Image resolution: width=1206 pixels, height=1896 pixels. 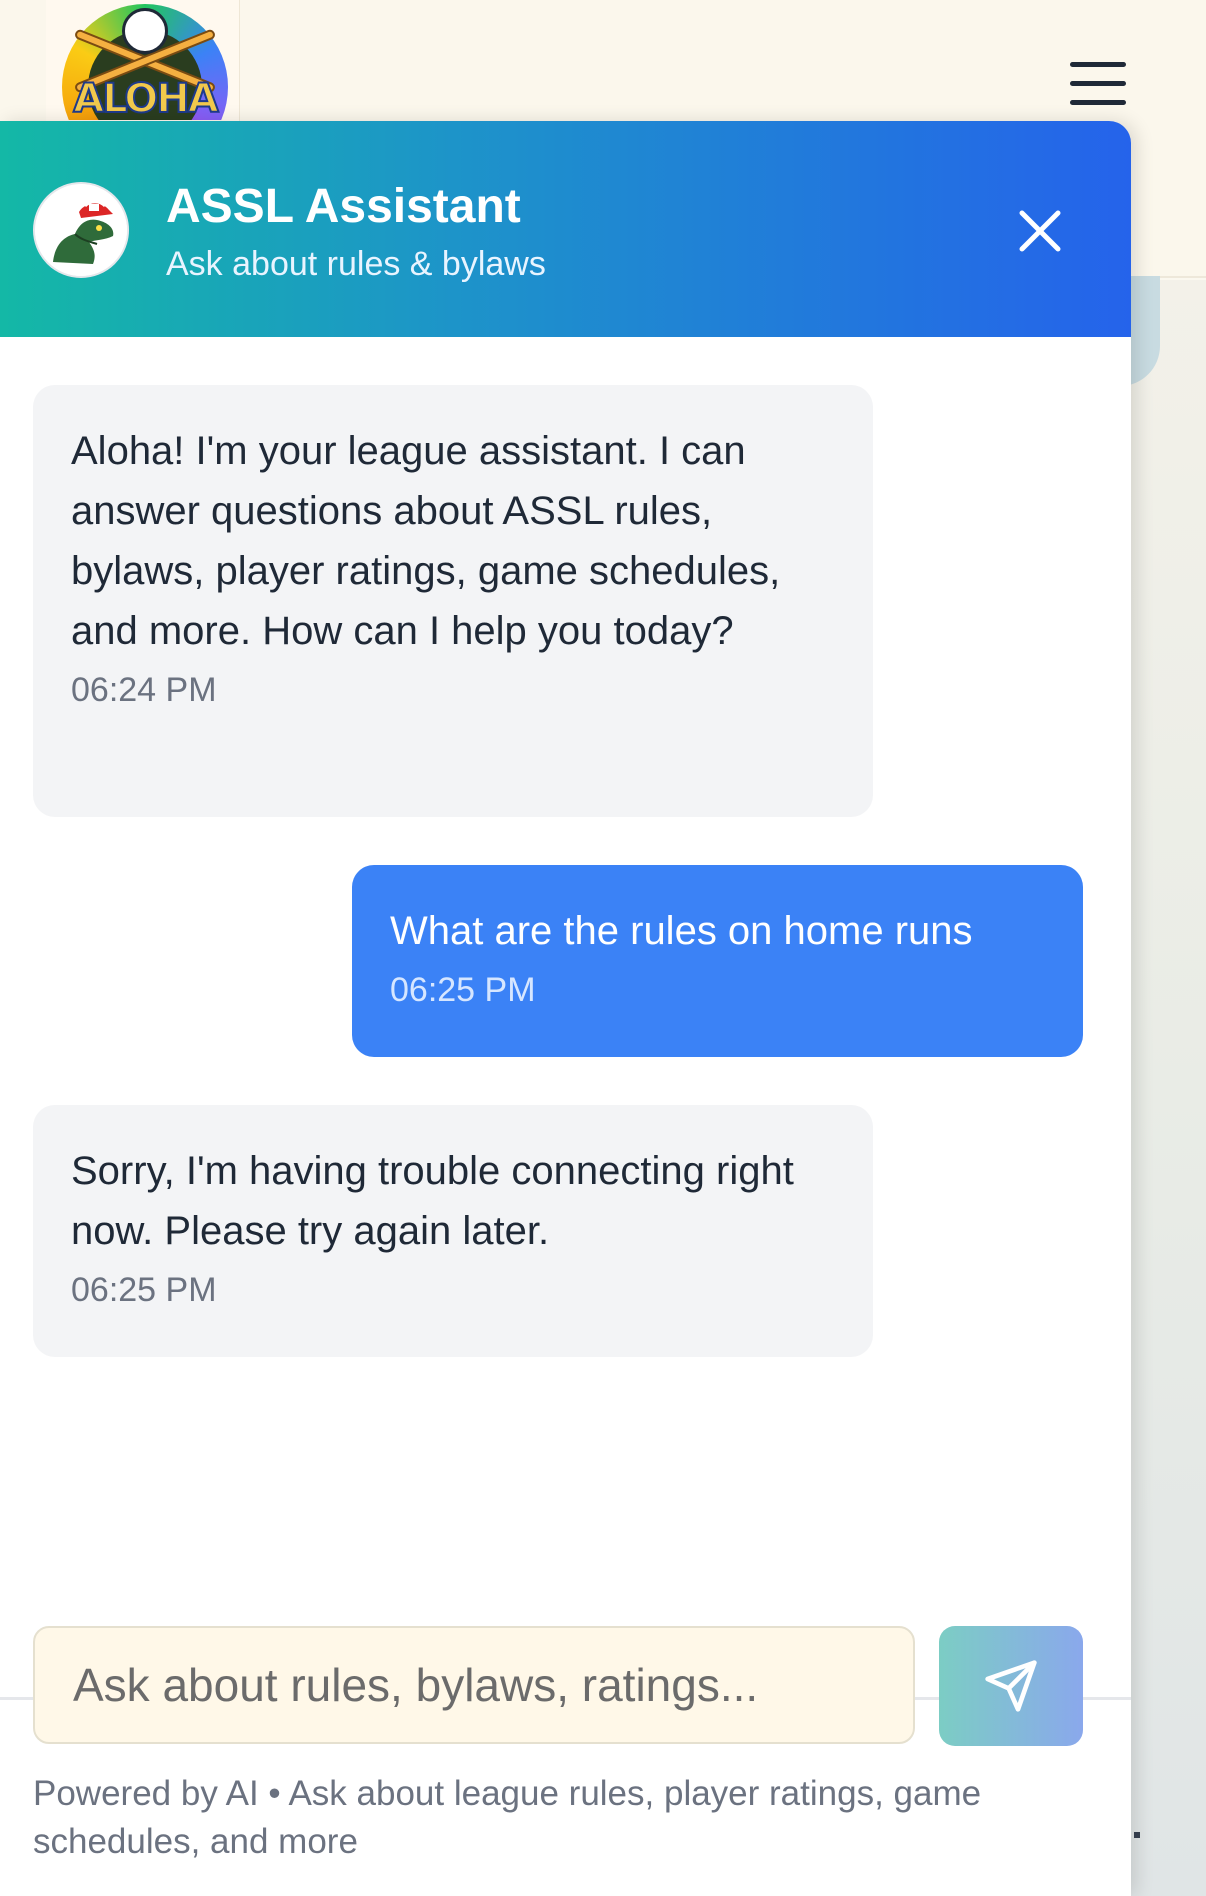 I want to click on logo-text: ALOHA STATE, so click(x=145, y=97).